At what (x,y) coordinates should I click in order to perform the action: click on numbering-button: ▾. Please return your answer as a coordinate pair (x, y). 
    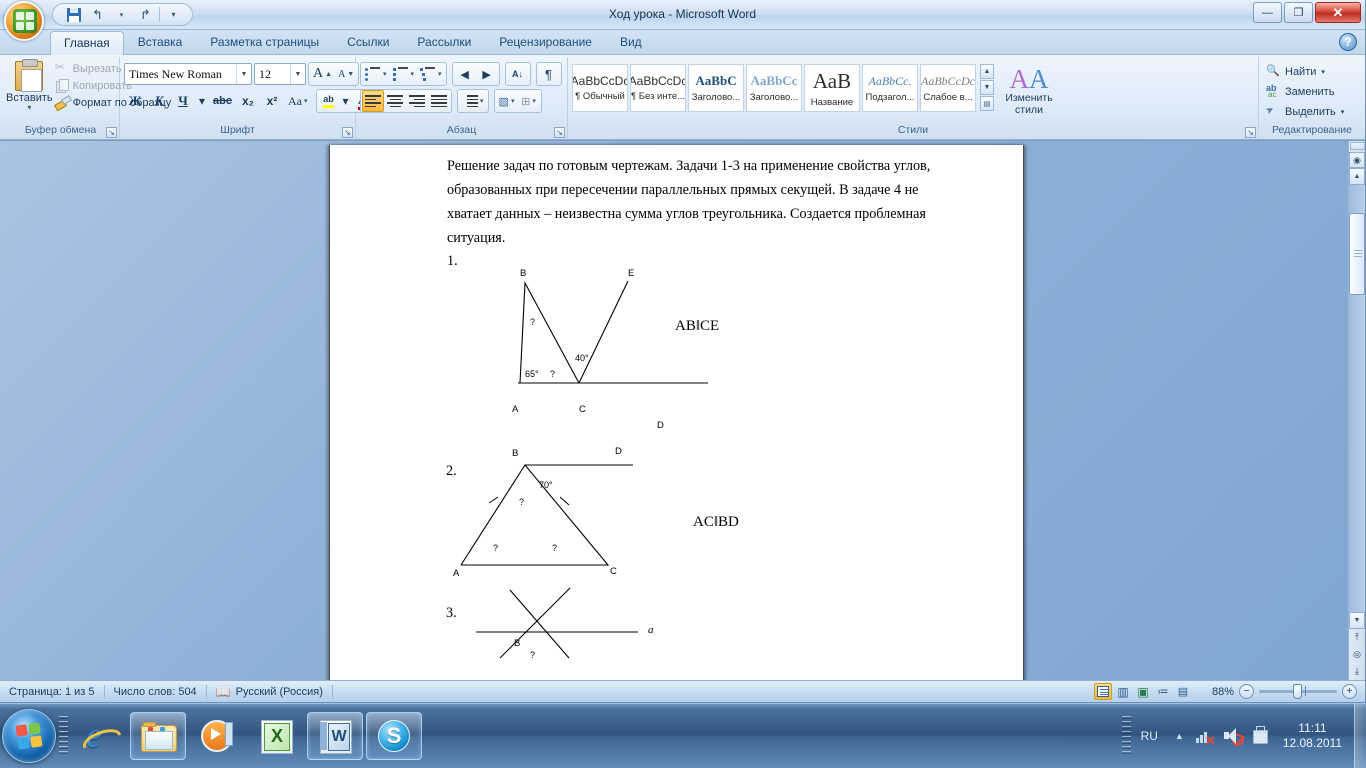
    Looking at the image, I should click on (404, 74).